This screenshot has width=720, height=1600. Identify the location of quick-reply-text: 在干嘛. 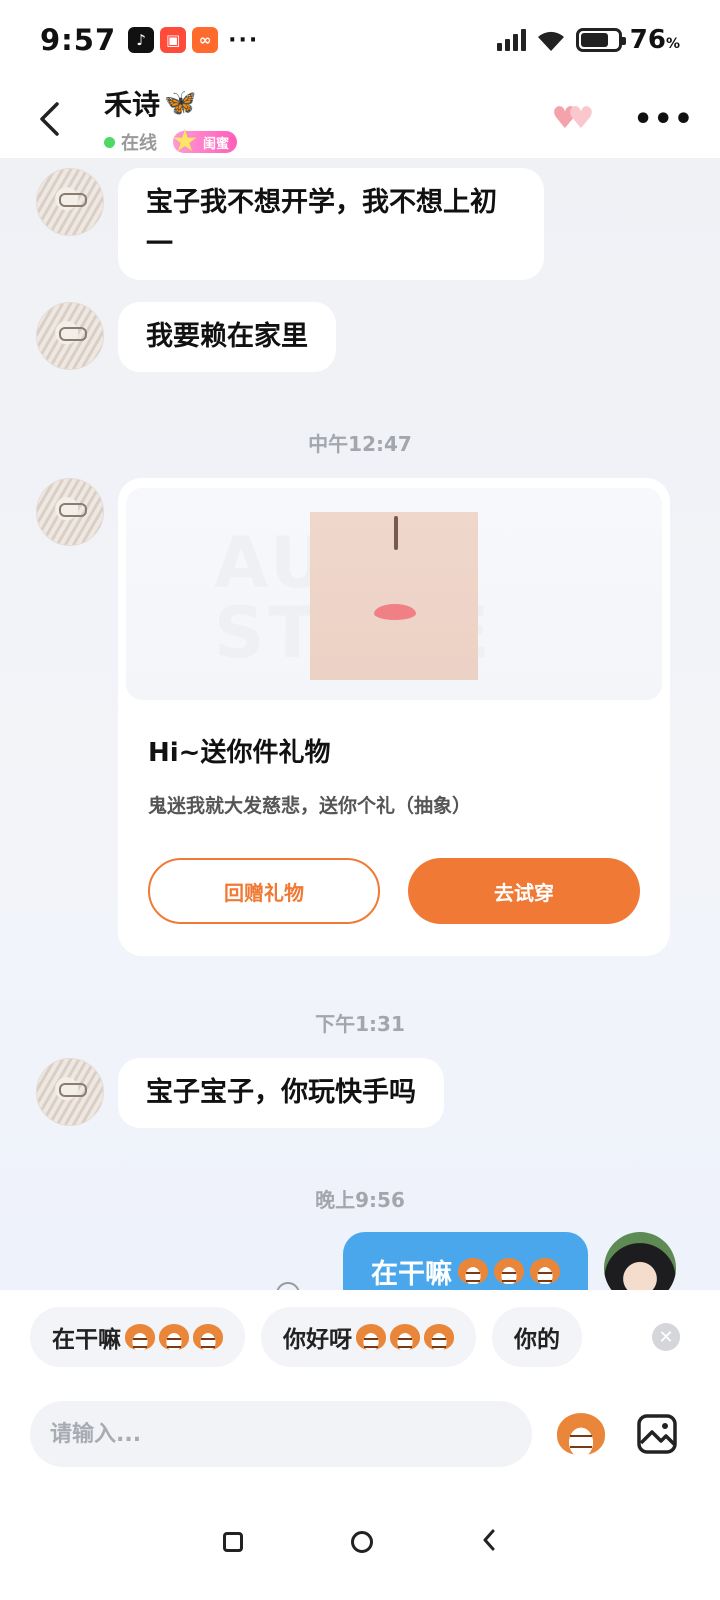
(86, 1340).